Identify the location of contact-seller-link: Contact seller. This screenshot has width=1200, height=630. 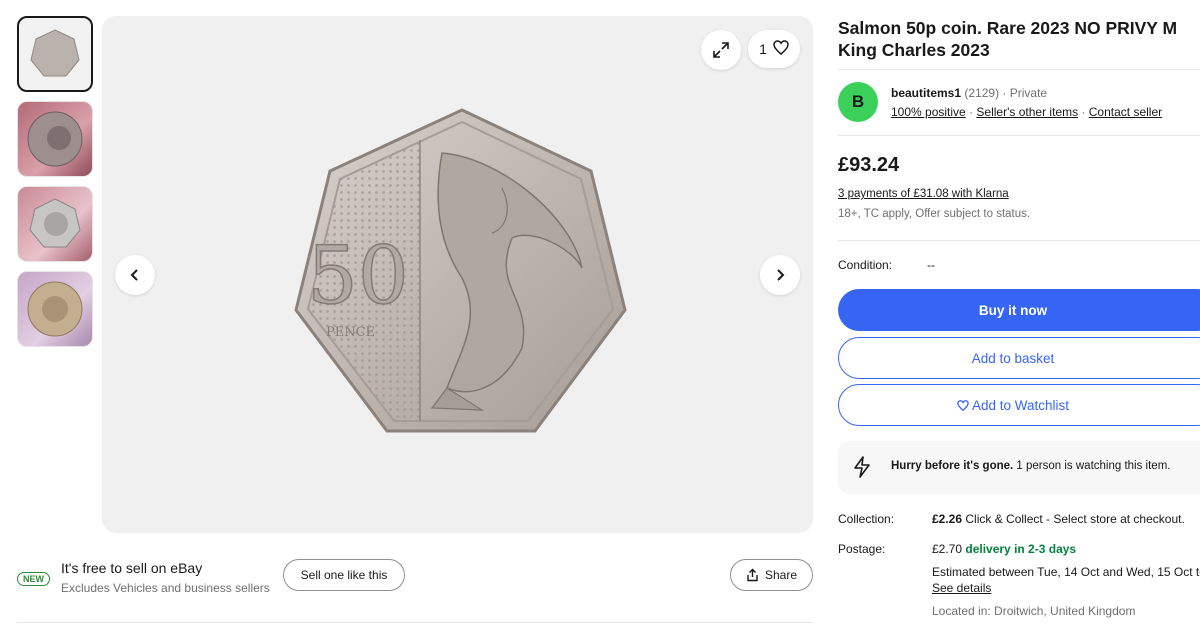
(1125, 112).